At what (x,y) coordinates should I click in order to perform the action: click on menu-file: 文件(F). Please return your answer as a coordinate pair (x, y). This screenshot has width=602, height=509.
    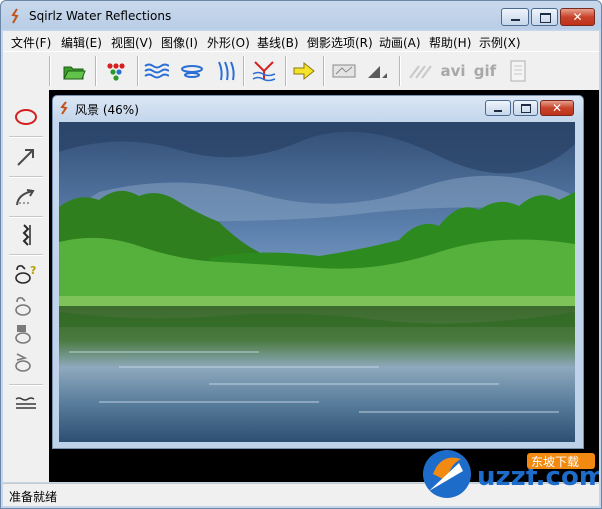
    Looking at the image, I should click on (31, 42).